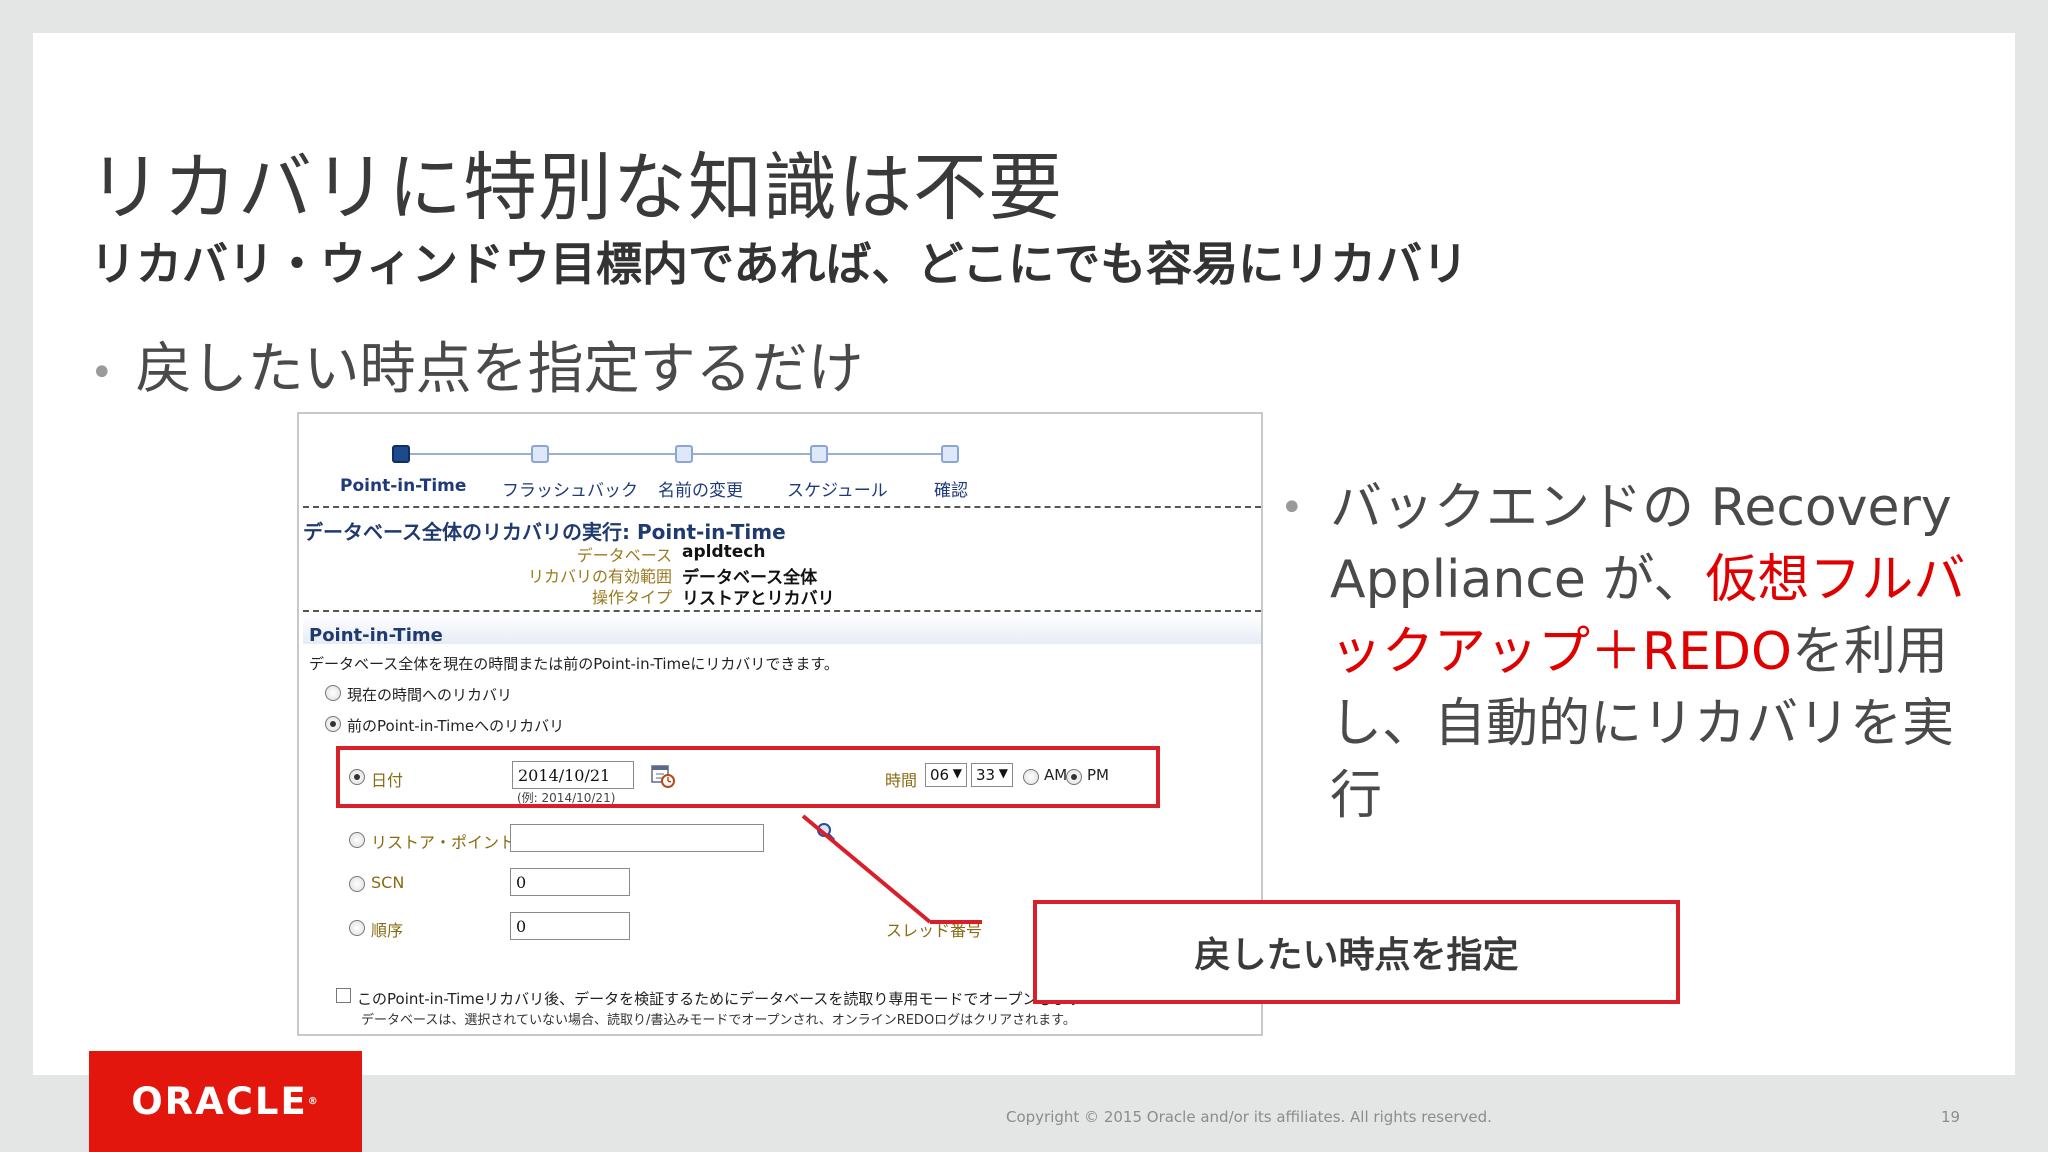 Image resolution: width=2048 pixels, height=1152 pixels. What do you see at coordinates (779, 264) in the screenshot?
I see `slide-subtitle: リカバリ・ウィンドウ目標内であれば、どこにでも容易にリカバリ` at bounding box center [779, 264].